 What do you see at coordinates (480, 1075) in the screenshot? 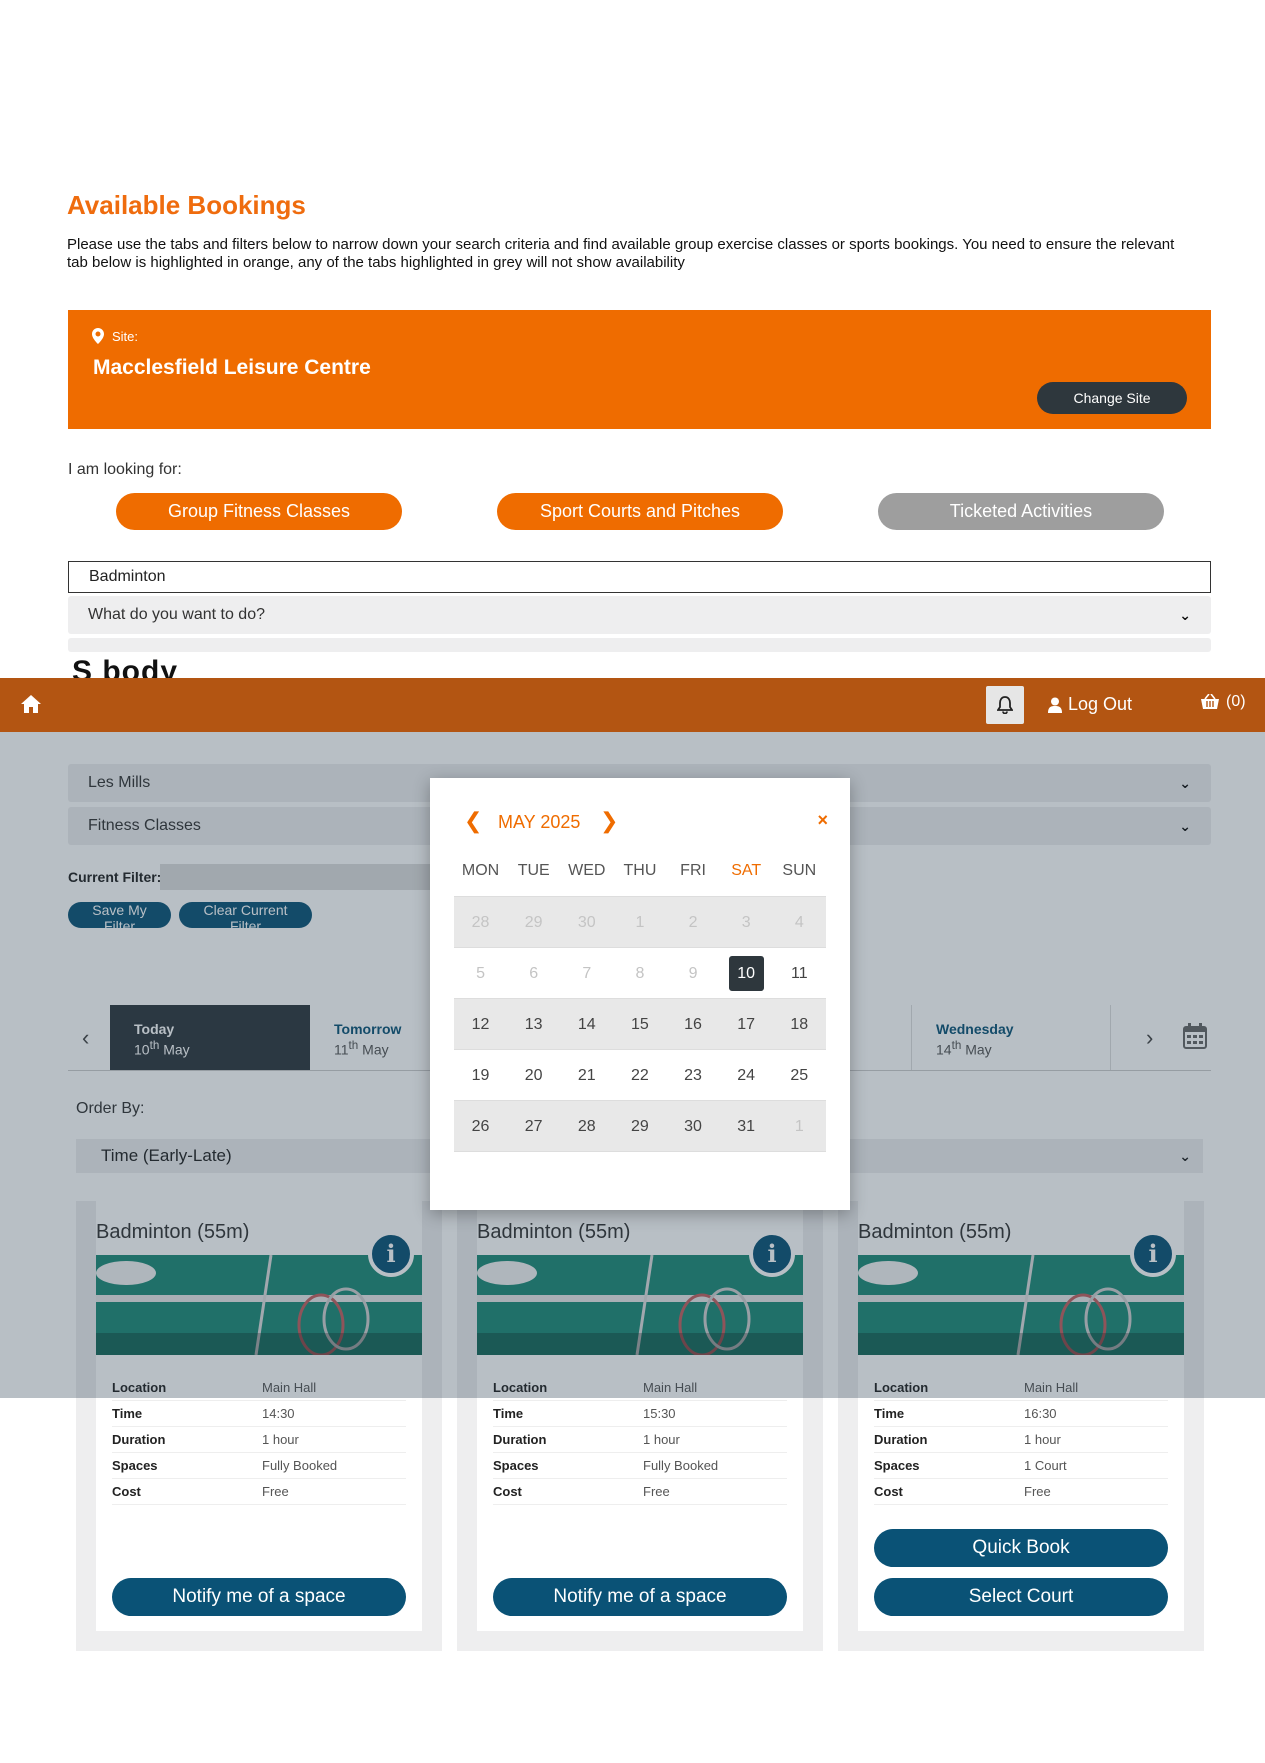
I see `calendar-day: 19` at bounding box center [480, 1075].